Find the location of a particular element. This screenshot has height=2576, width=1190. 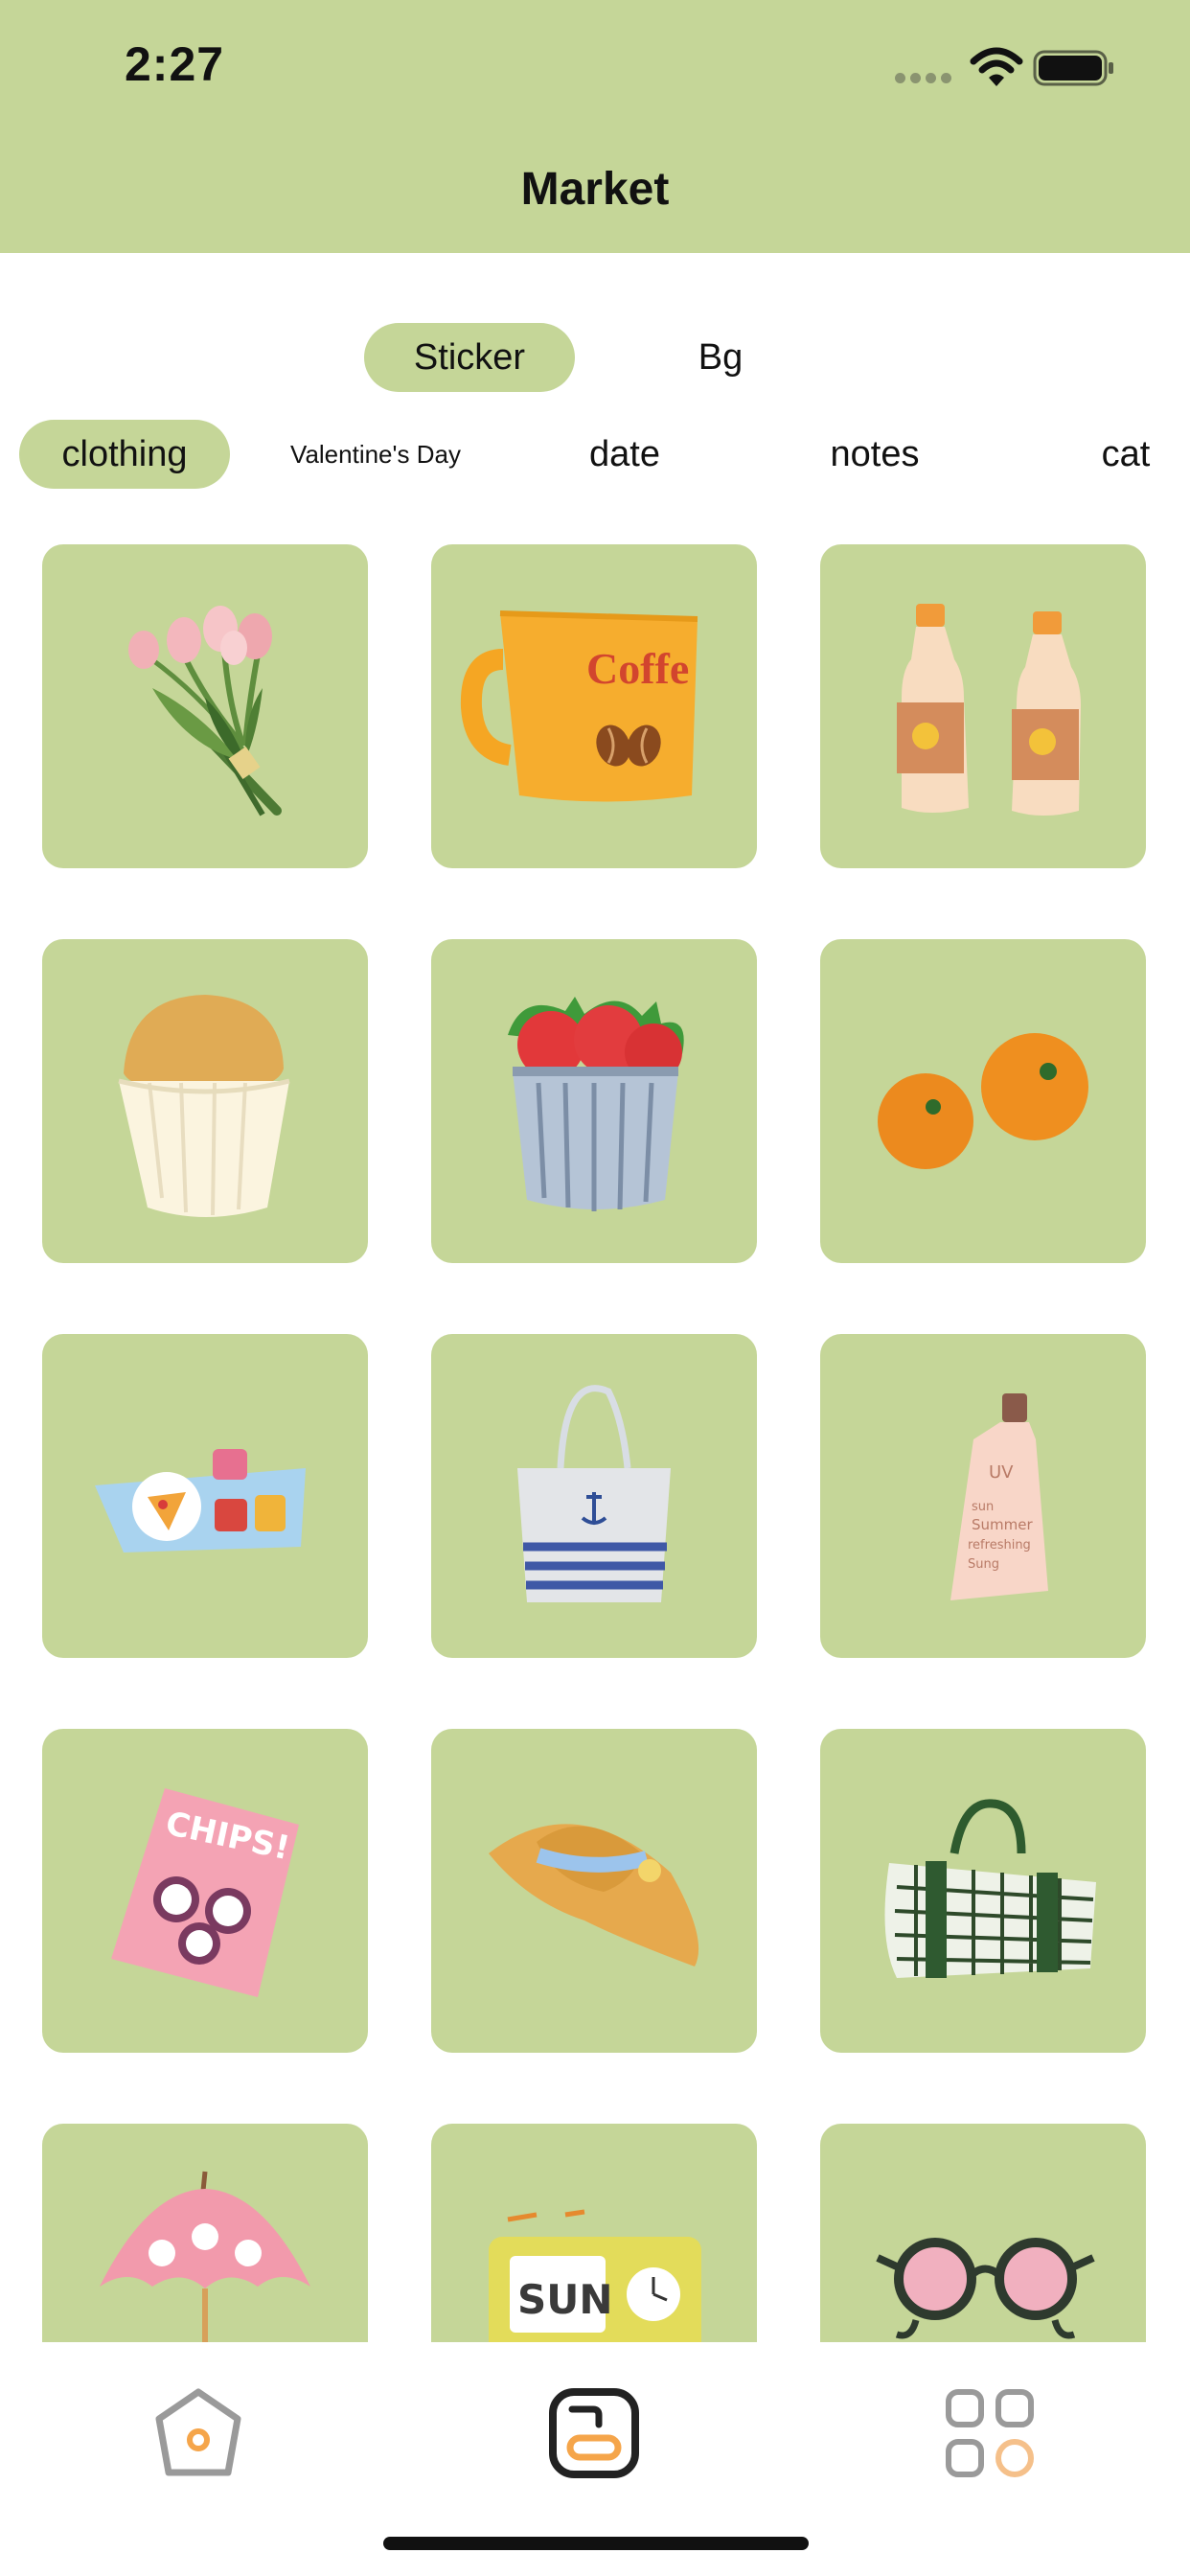

wifi-icon is located at coordinates (997, 66).